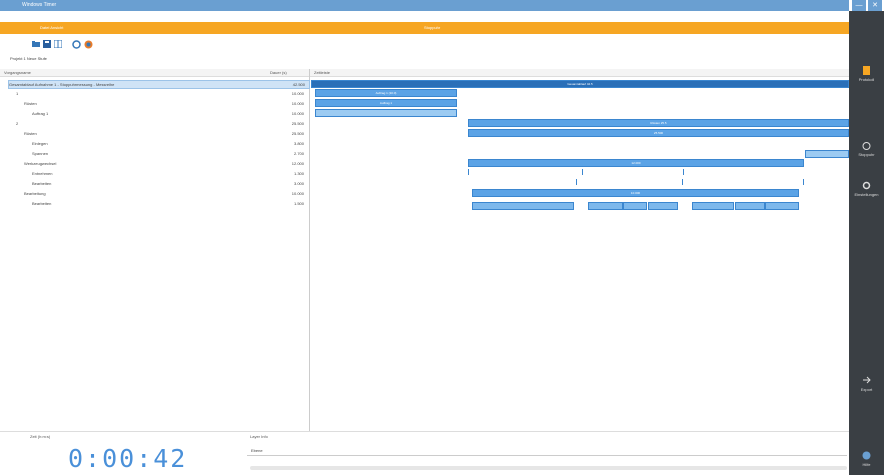 This screenshot has width=884, height=476. I want to click on tree-row: Bearbeiten 1.500, so click(158, 203).